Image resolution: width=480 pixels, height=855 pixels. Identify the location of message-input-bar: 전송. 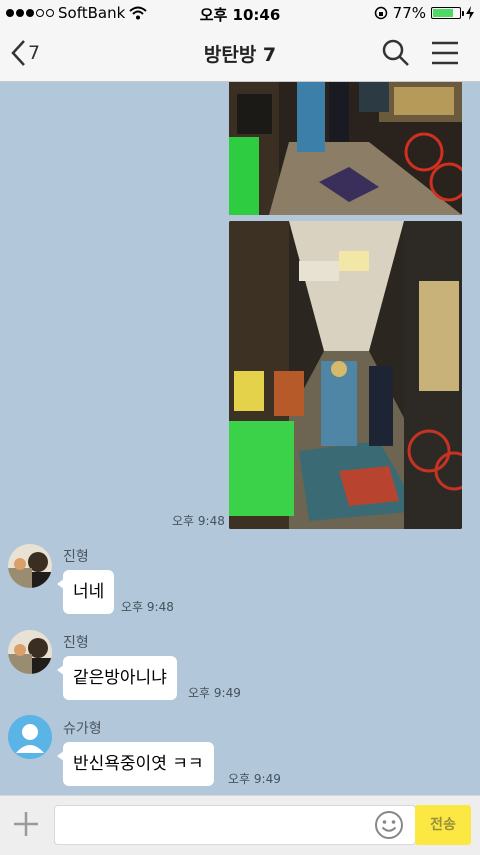
(240, 825).